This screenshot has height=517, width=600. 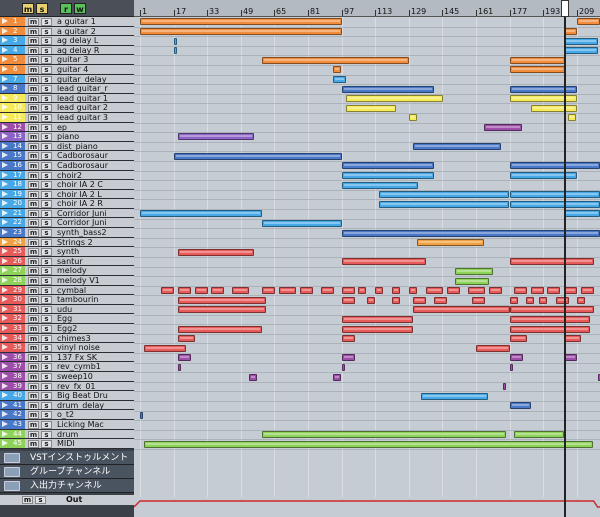 What do you see at coordinates (367, 503) in the screenshot?
I see `master-automation-line` at bounding box center [367, 503].